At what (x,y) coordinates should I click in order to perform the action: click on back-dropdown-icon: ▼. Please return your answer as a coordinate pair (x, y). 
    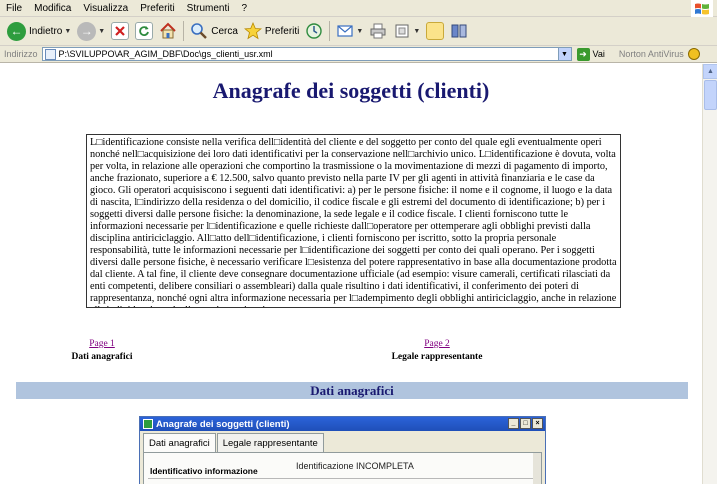
    Looking at the image, I should click on (67, 31).